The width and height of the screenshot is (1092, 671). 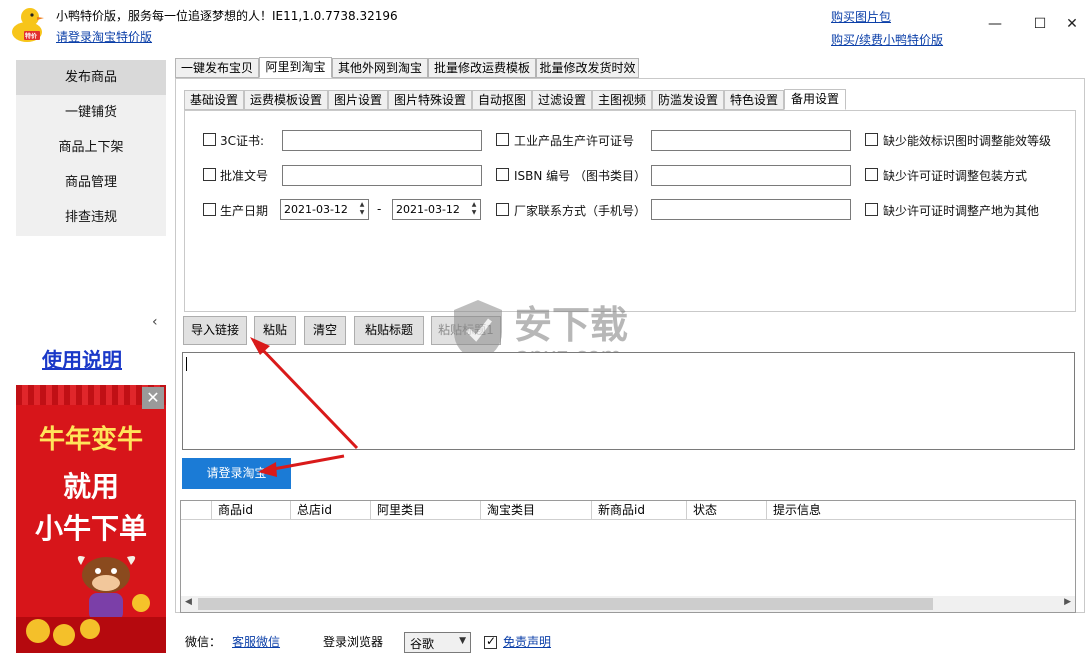 I want to click on subtab-basic-settings: 基础设置, so click(x=214, y=100).